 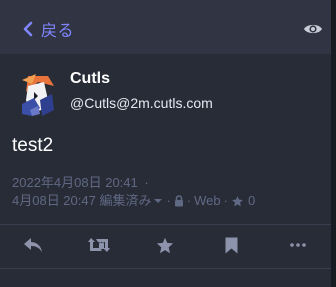 I want to click on back-button: 戻る, so click(x=48, y=29).